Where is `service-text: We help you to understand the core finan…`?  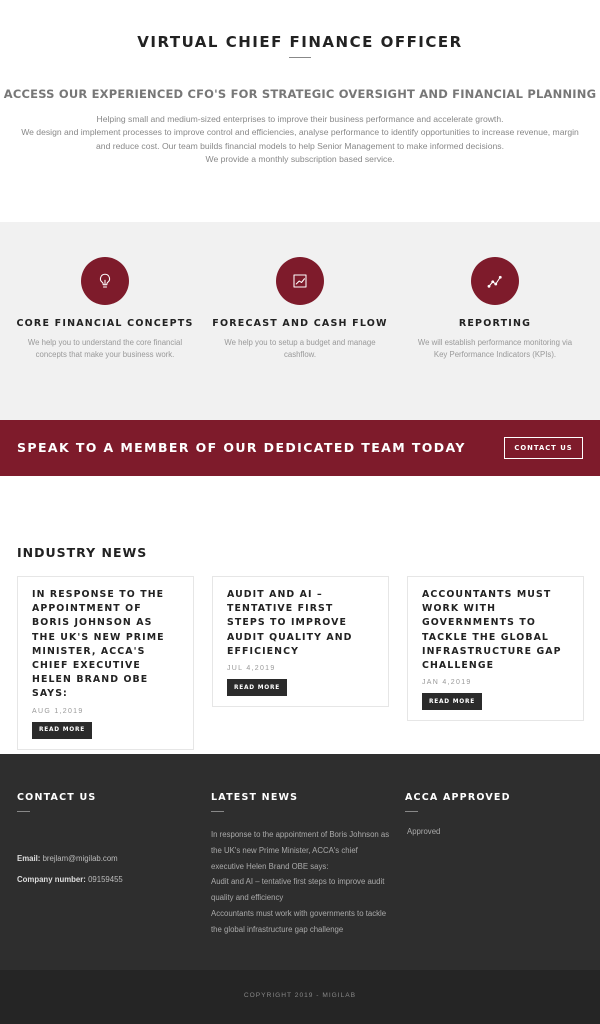
service-text: We help you to understand the core finan… is located at coordinates (105, 348).